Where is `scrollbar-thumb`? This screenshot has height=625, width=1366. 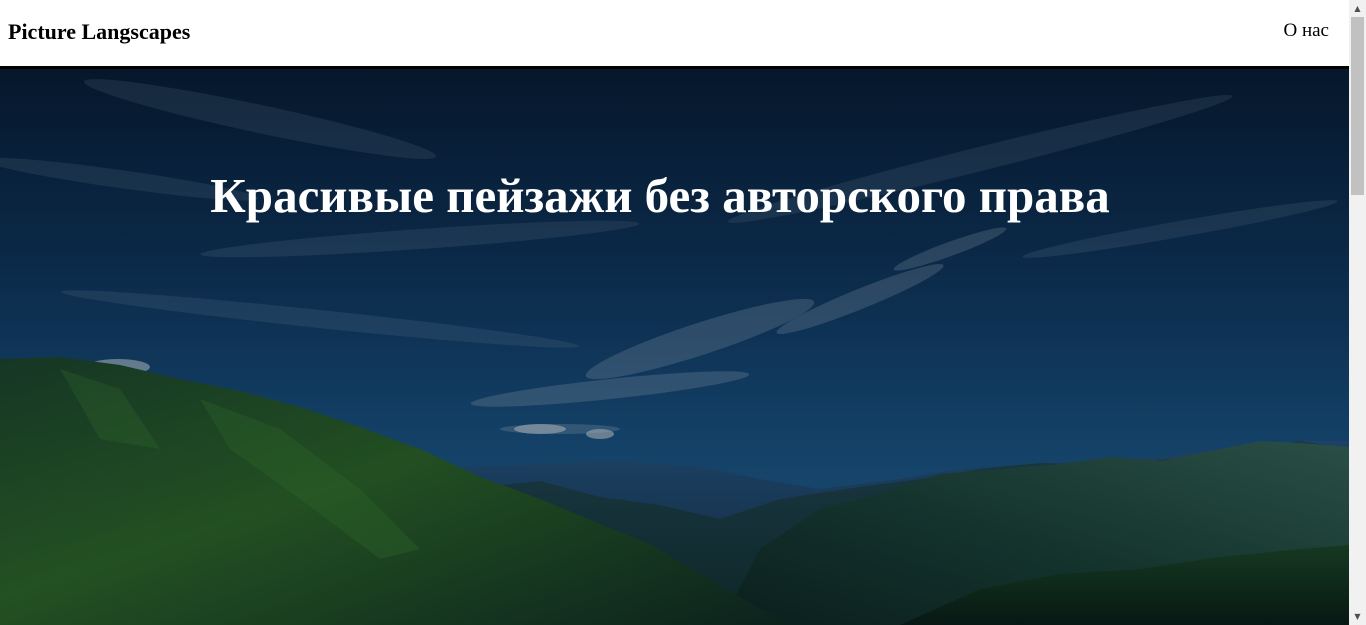 scrollbar-thumb is located at coordinates (1357, 106).